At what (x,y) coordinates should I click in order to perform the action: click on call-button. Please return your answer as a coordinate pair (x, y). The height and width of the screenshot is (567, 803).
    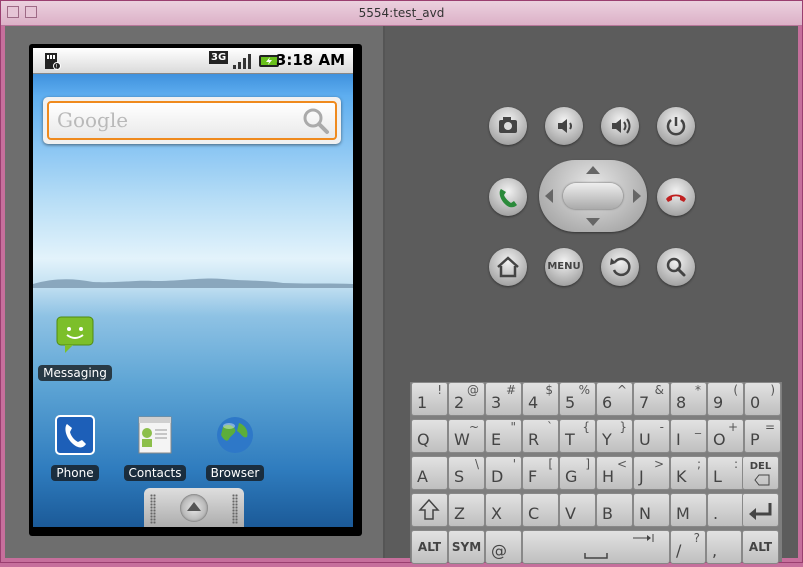
    Looking at the image, I should click on (508, 197).